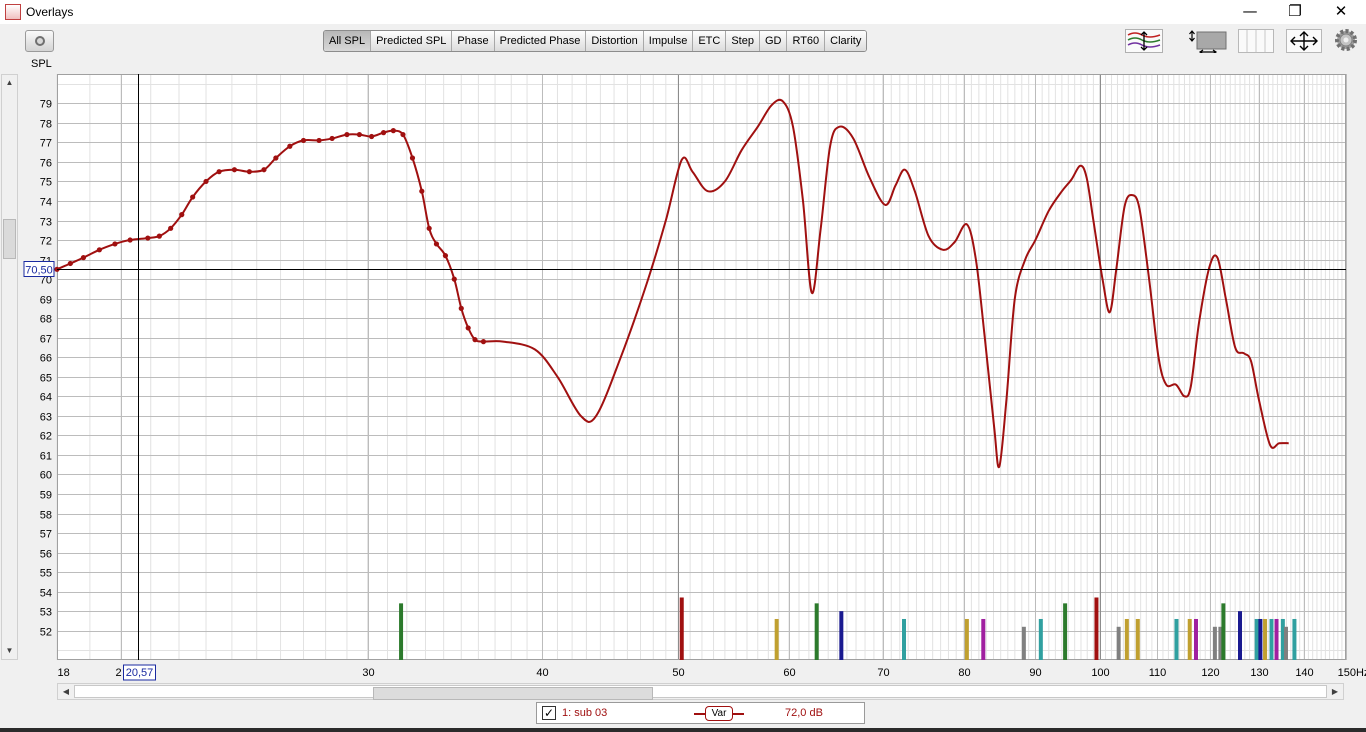 The image size is (1366, 732). Describe the element at coordinates (1335, 691) in the screenshot. I see `scroll-right-icon: ▶` at that location.